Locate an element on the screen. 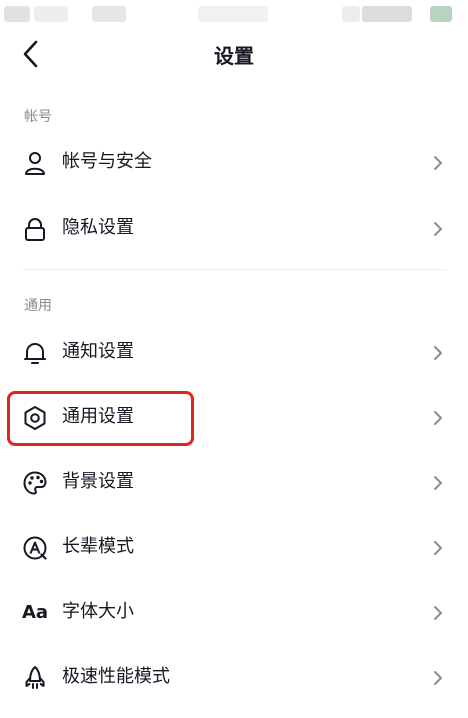 Image resolution: width=468 pixels, height=718 pixels. settings-row-label: 极速性能模式 is located at coordinates (116, 676).